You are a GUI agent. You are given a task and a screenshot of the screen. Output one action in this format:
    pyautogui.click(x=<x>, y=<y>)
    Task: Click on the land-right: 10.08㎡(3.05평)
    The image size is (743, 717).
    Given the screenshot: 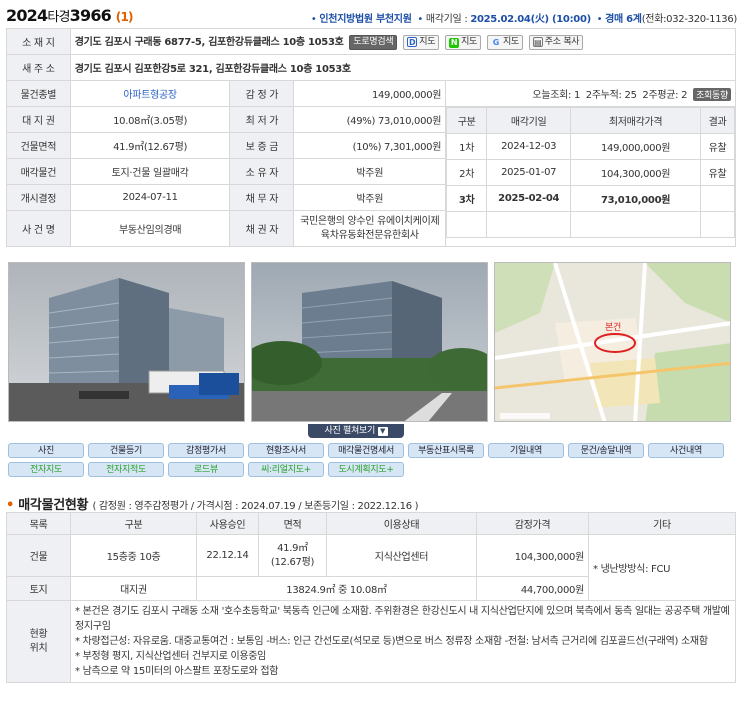 What is the action you would take?
    pyautogui.click(x=150, y=119)
    